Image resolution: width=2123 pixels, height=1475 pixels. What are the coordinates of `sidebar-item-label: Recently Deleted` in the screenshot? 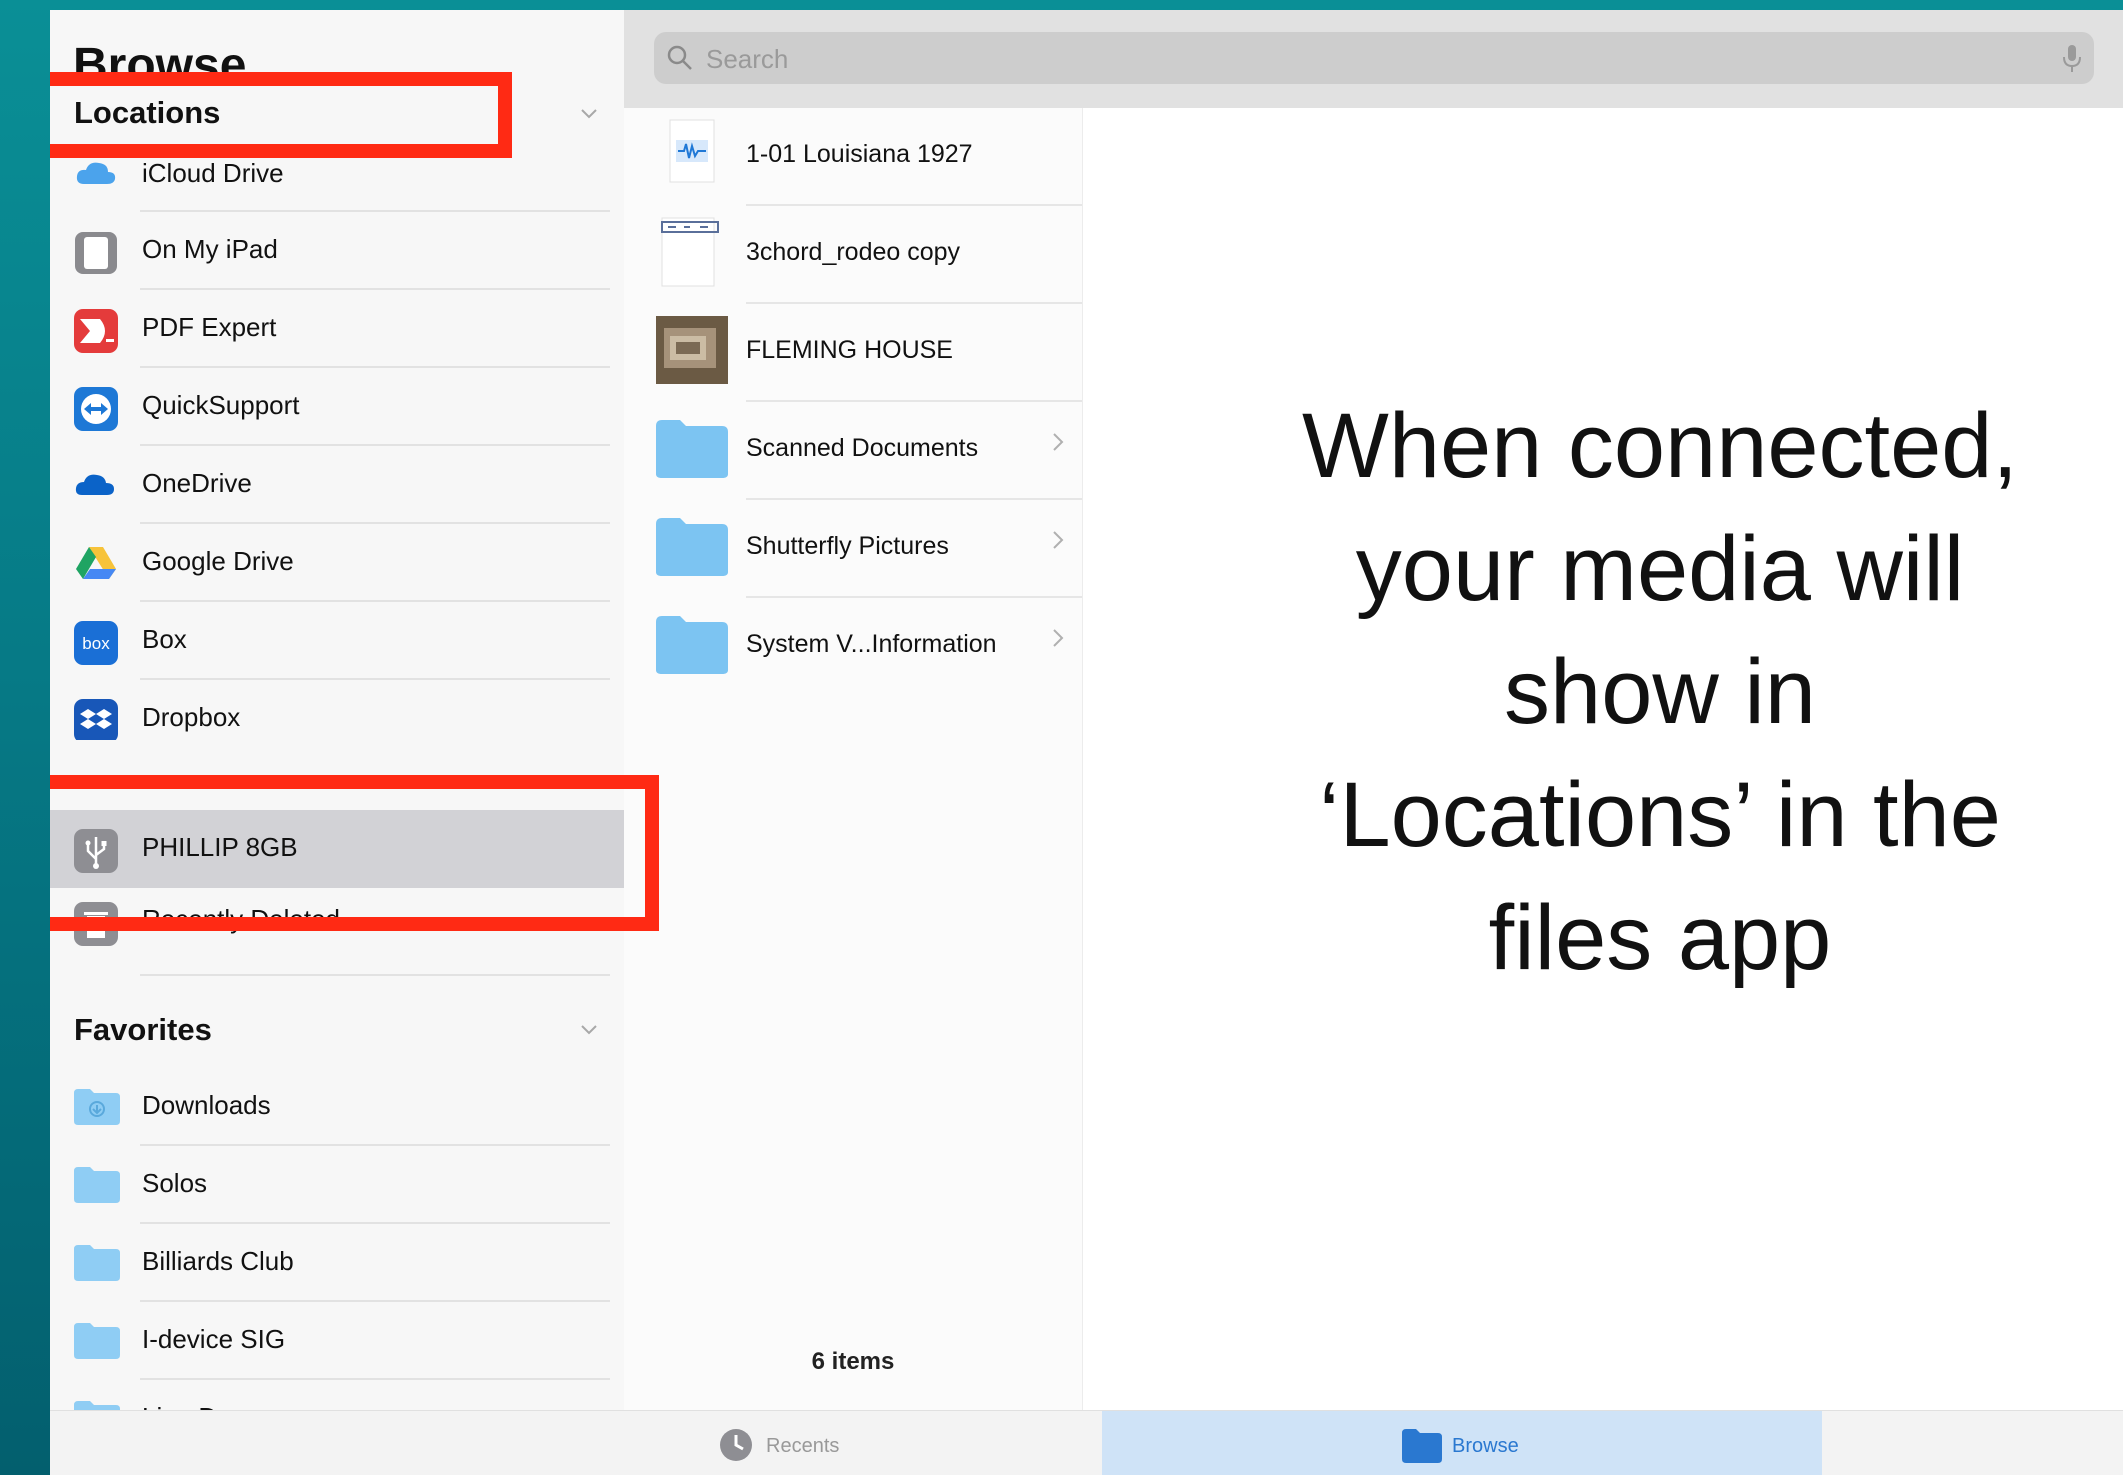 It's located at (241, 919).